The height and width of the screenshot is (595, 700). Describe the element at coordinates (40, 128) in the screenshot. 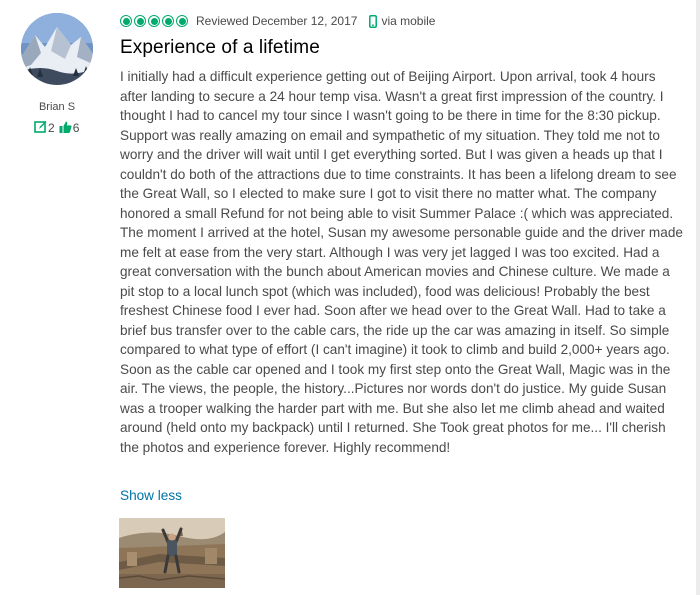

I see `review-count-icon` at that location.